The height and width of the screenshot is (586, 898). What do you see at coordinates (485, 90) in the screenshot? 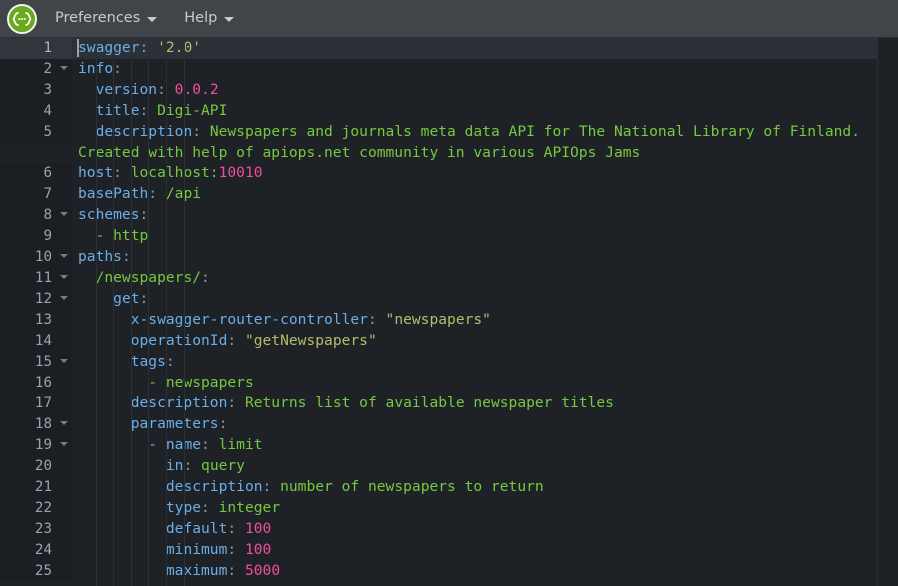
I see `code-line-text: version: 0.0.2` at bounding box center [485, 90].